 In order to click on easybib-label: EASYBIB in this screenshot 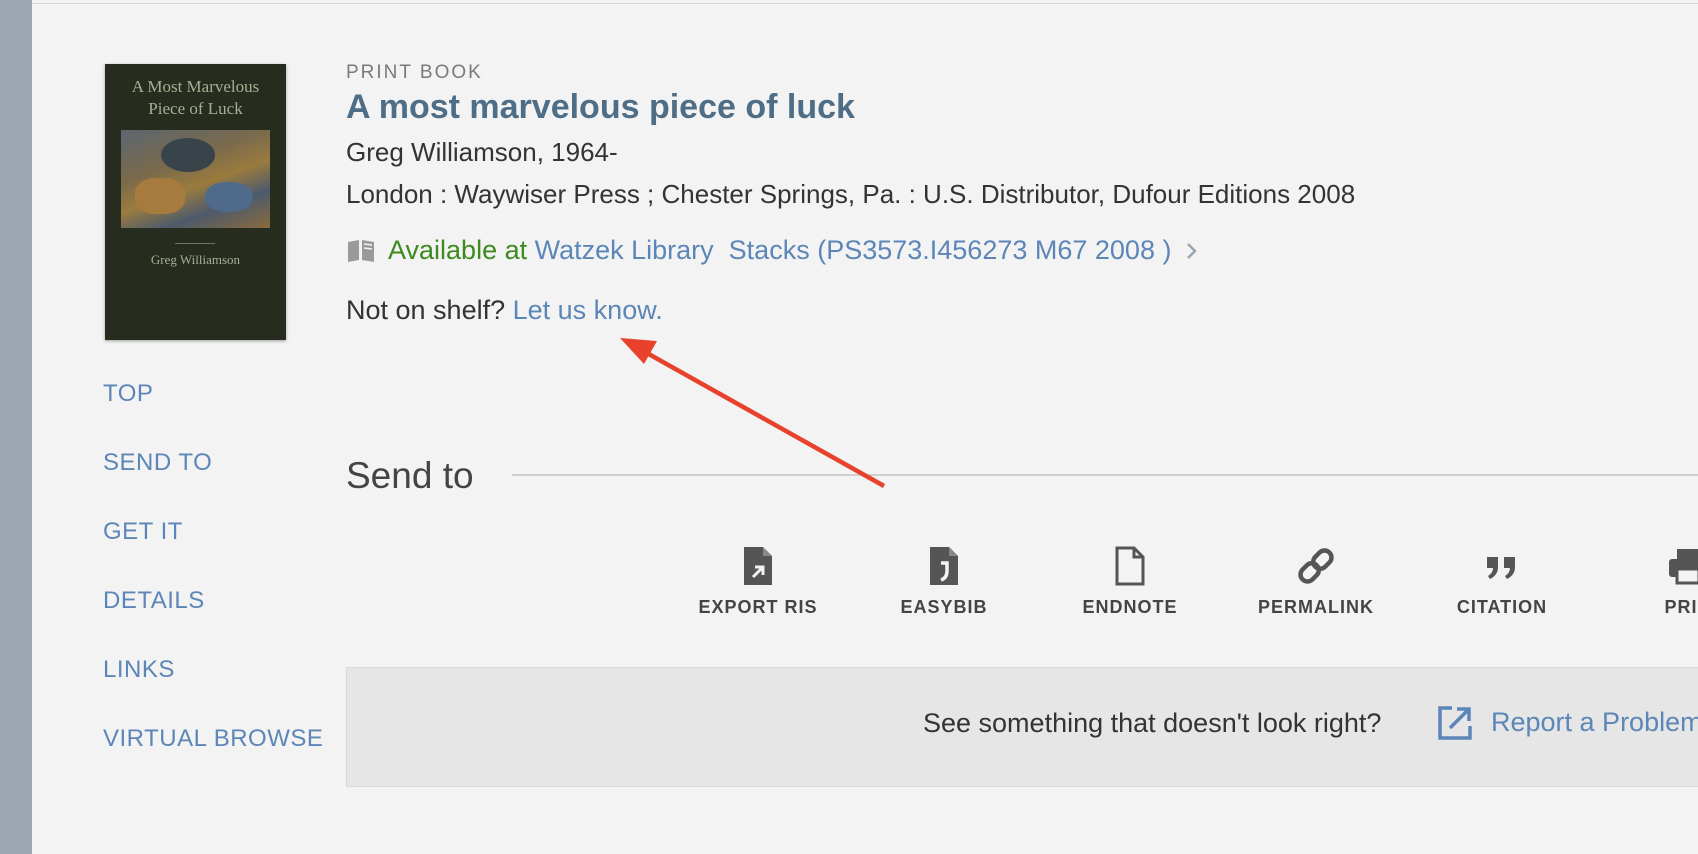, I will do `click(944, 607)`.